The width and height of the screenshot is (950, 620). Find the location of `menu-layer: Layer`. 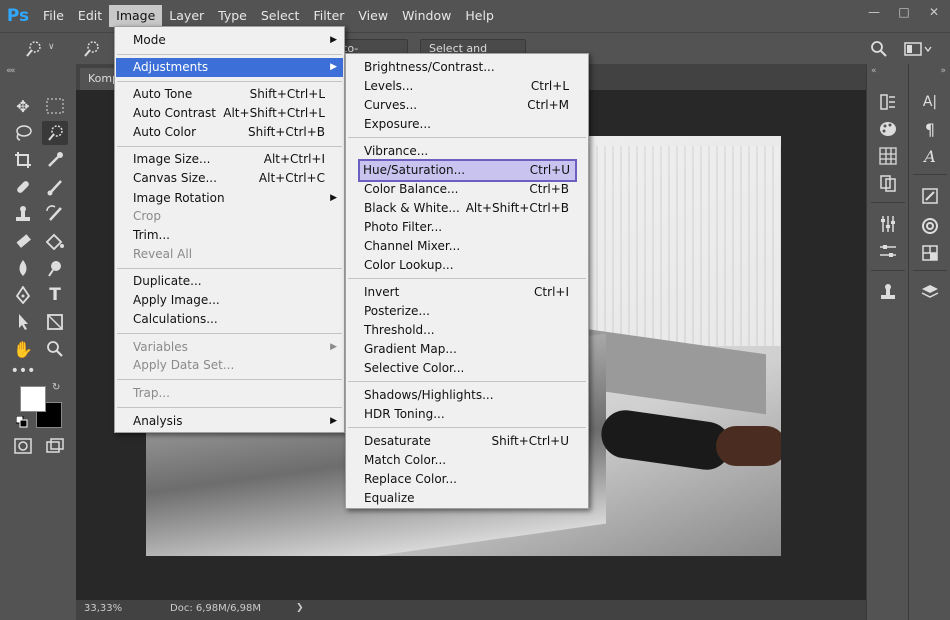

menu-layer: Layer is located at coordinates (186, 16).